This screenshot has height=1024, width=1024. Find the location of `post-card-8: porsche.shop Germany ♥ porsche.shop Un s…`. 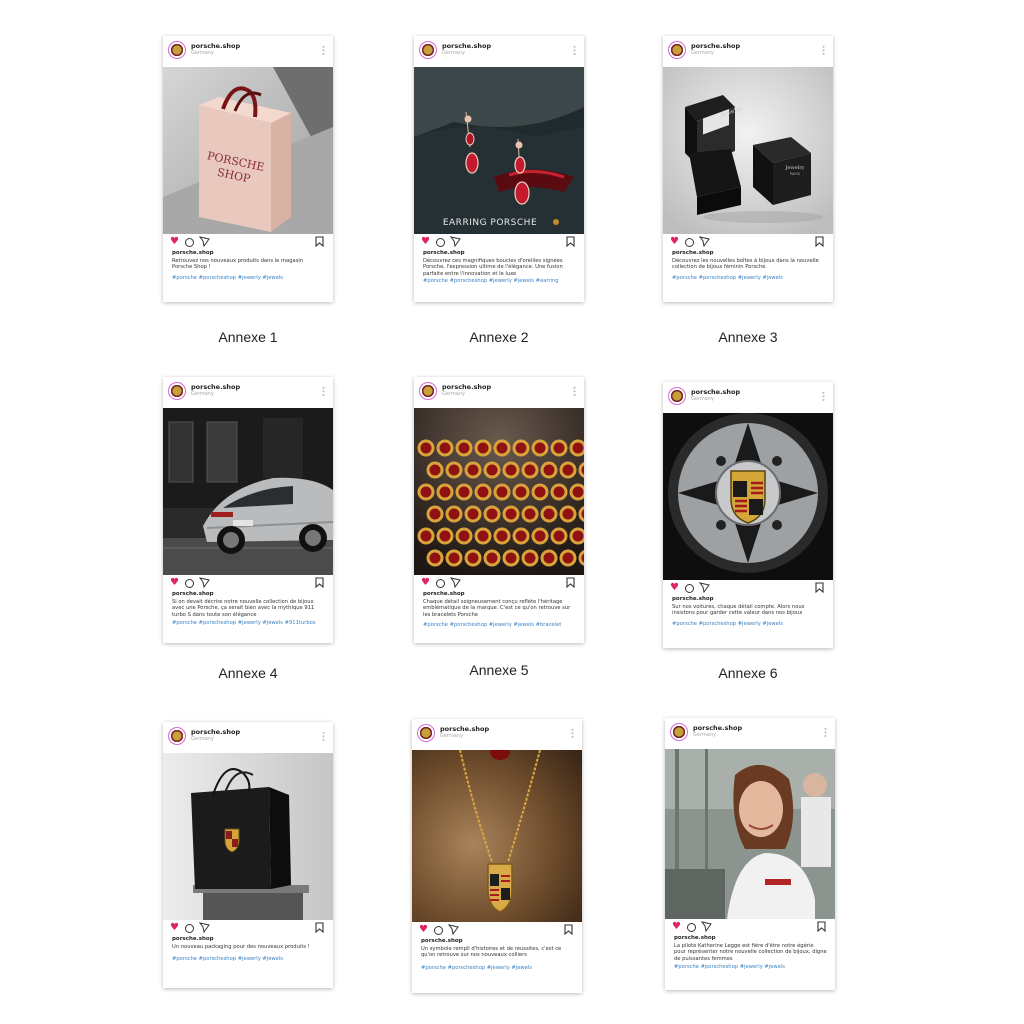

post-card-8: porsche.shop Germany ♥ porsche.shop Un s… is located at coordinates (497, 856).